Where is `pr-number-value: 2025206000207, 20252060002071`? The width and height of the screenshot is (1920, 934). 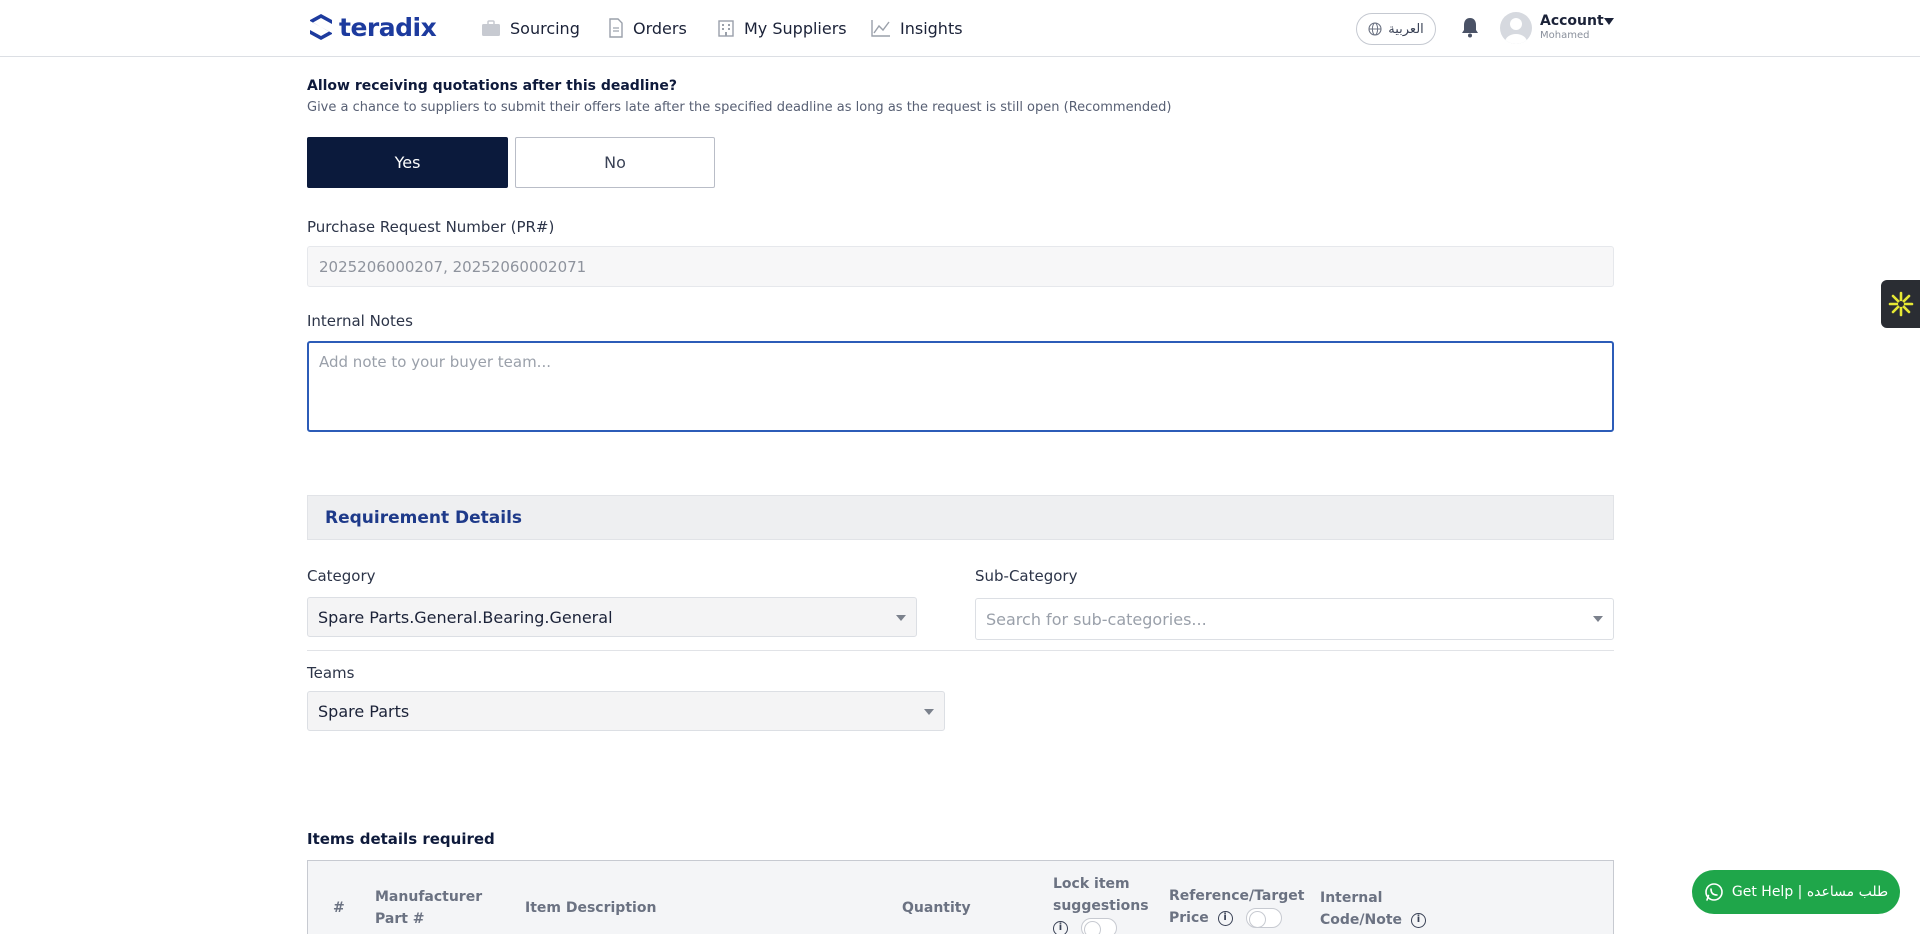 pr-number-value: 2025206000207, 20252060002071 is located at coordinates (453, 266).